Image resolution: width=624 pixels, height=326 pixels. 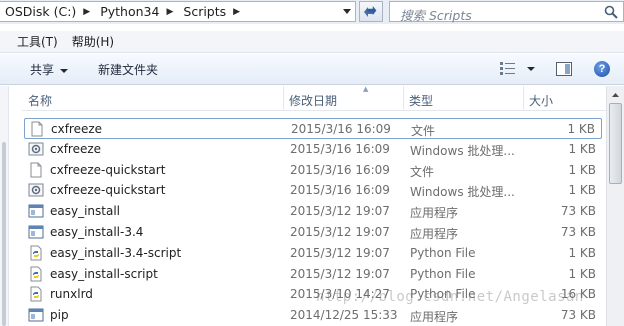 I want to click on scroll-up-icon, so click(x=615, y=94).